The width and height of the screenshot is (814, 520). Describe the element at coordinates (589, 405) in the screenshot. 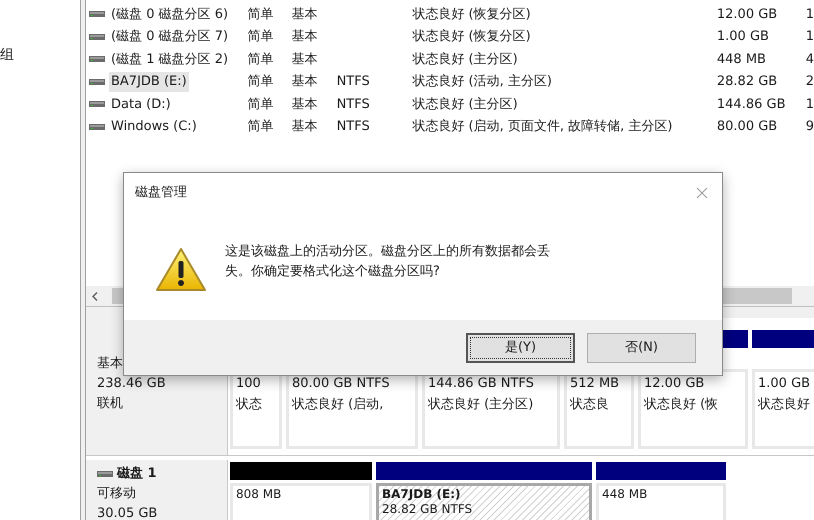

I see `partition-status: 状态良` at that location.